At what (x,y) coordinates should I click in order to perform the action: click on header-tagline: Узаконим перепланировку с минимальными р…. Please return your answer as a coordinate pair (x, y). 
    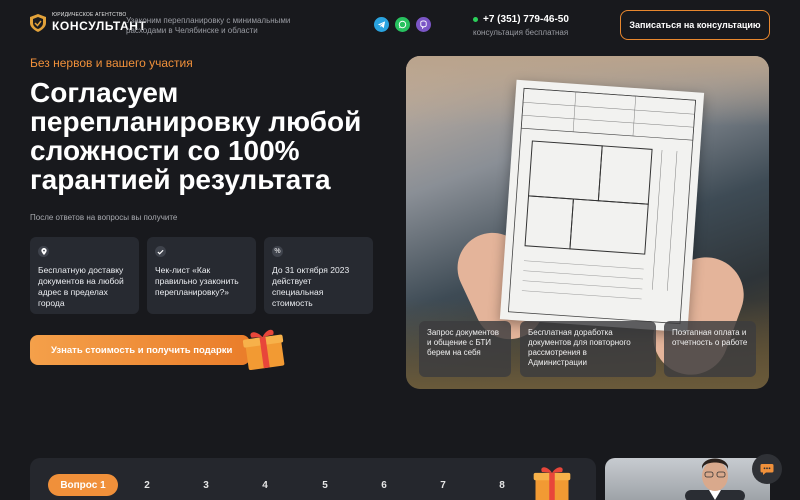
    Looking at the image, I should click on (208, 25).